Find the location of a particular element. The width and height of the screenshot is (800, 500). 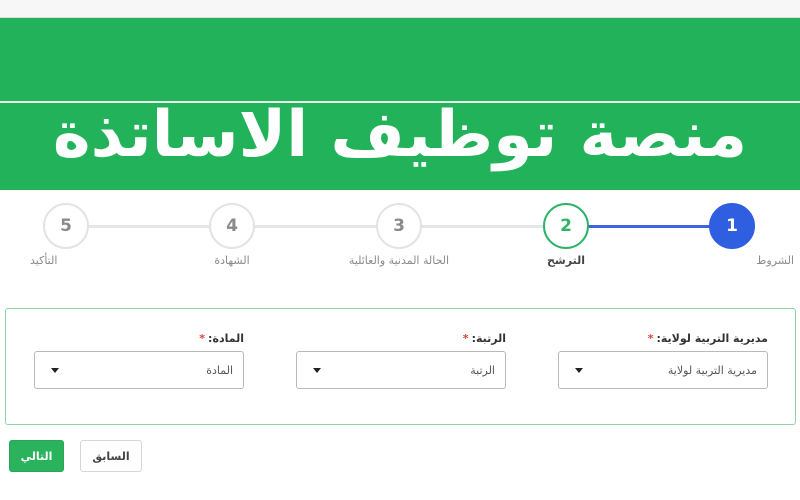

rank-select-value: الرتبة is located at coordinates (482, 370).